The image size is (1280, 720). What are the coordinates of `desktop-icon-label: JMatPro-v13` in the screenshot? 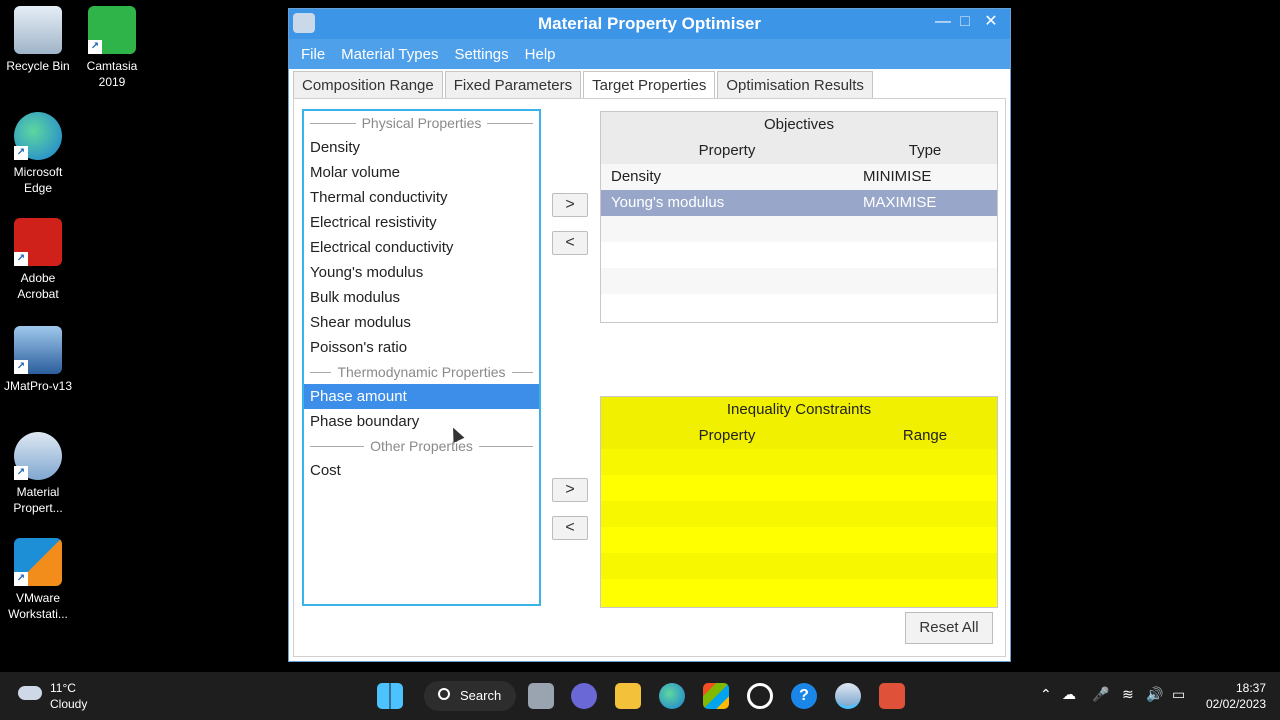 It's located at (38, 386).